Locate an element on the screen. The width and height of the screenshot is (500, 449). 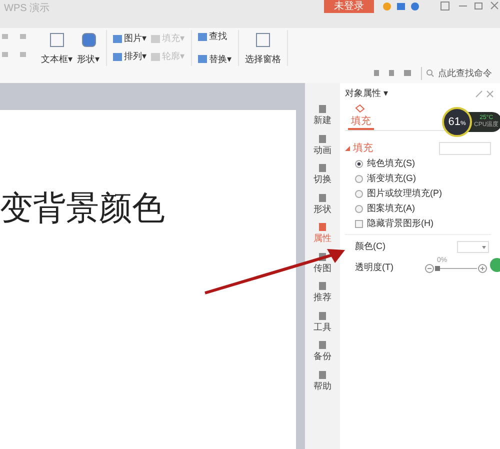
panel-title: 对象属性 ▾ is located at coordinates (367, 94).